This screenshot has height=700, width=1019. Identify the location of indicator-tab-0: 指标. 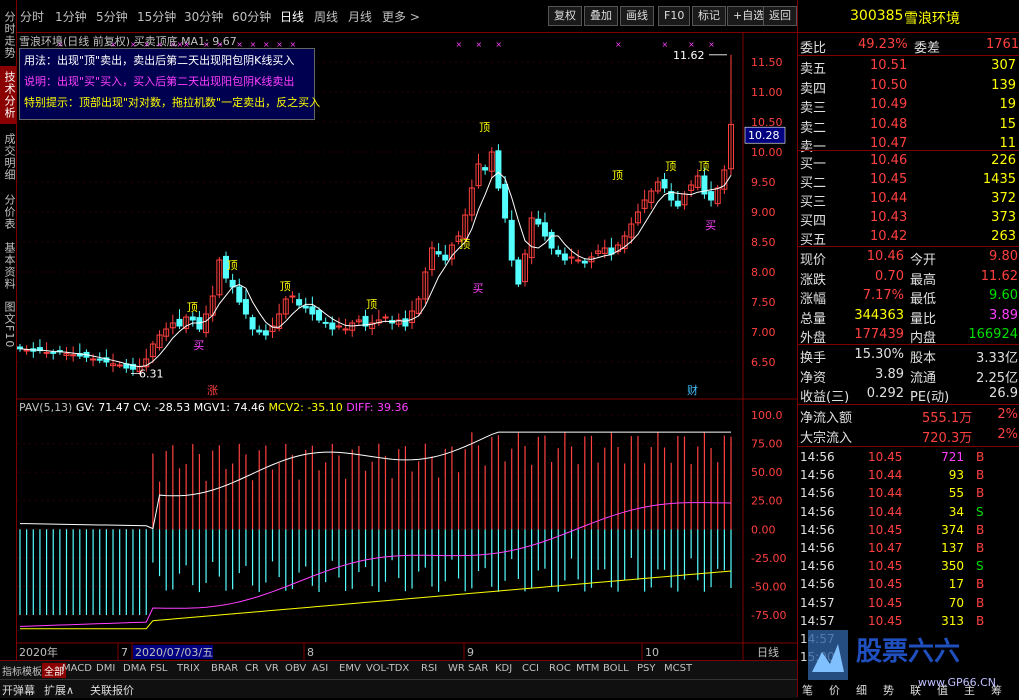
(12, 670).